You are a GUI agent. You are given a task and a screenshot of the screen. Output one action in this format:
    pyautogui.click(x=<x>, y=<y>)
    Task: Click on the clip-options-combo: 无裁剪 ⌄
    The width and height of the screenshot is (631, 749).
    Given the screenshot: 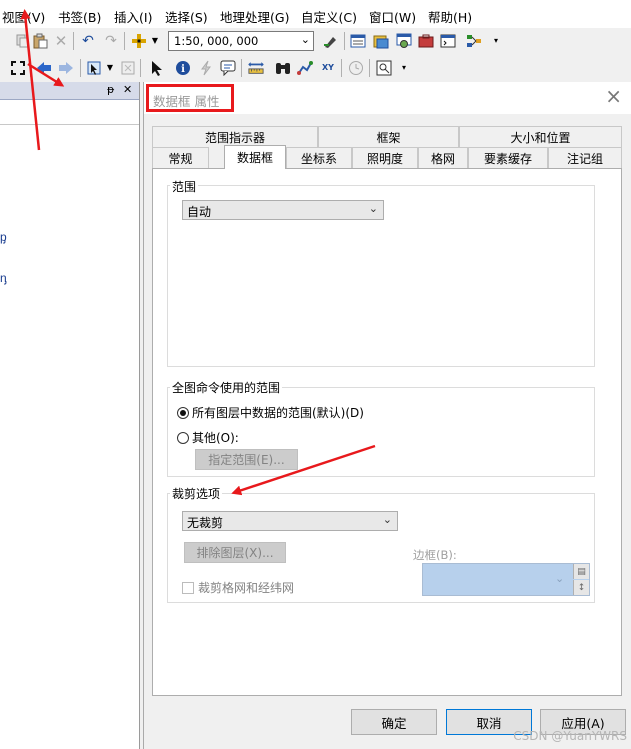 What is the action you would take?
    pyautogui.click(x=290, y=521)
    